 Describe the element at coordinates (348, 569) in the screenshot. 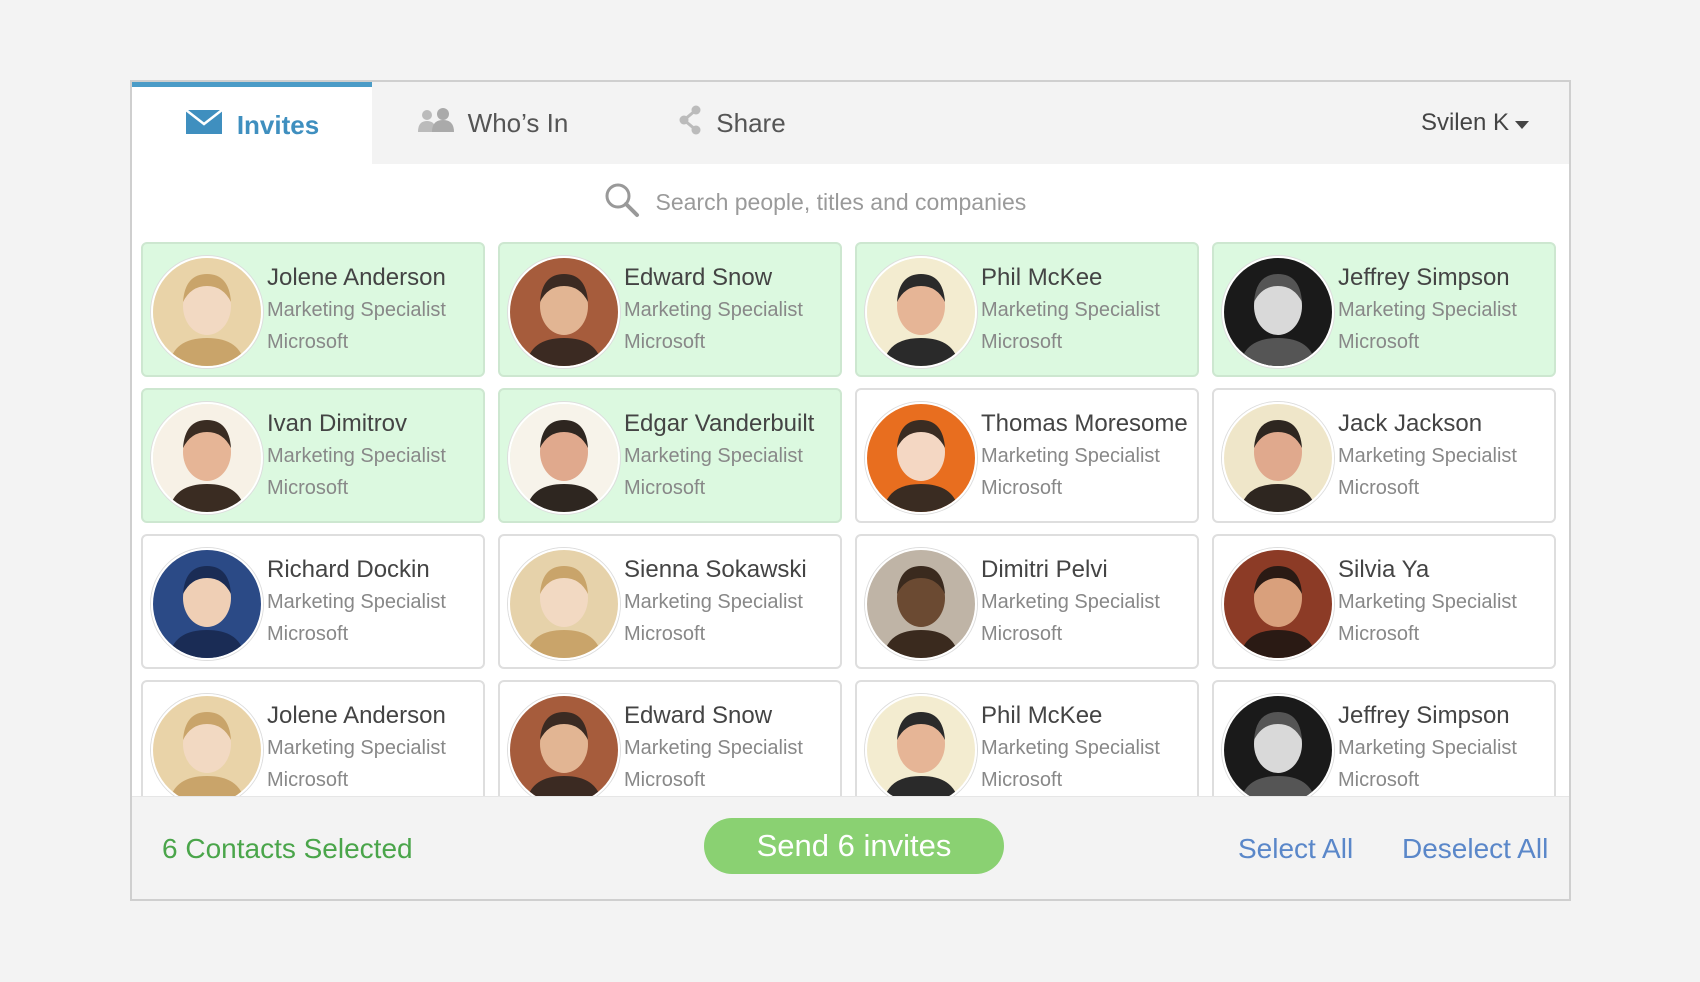

I see `contact-name: Richard Dockin` at that location.